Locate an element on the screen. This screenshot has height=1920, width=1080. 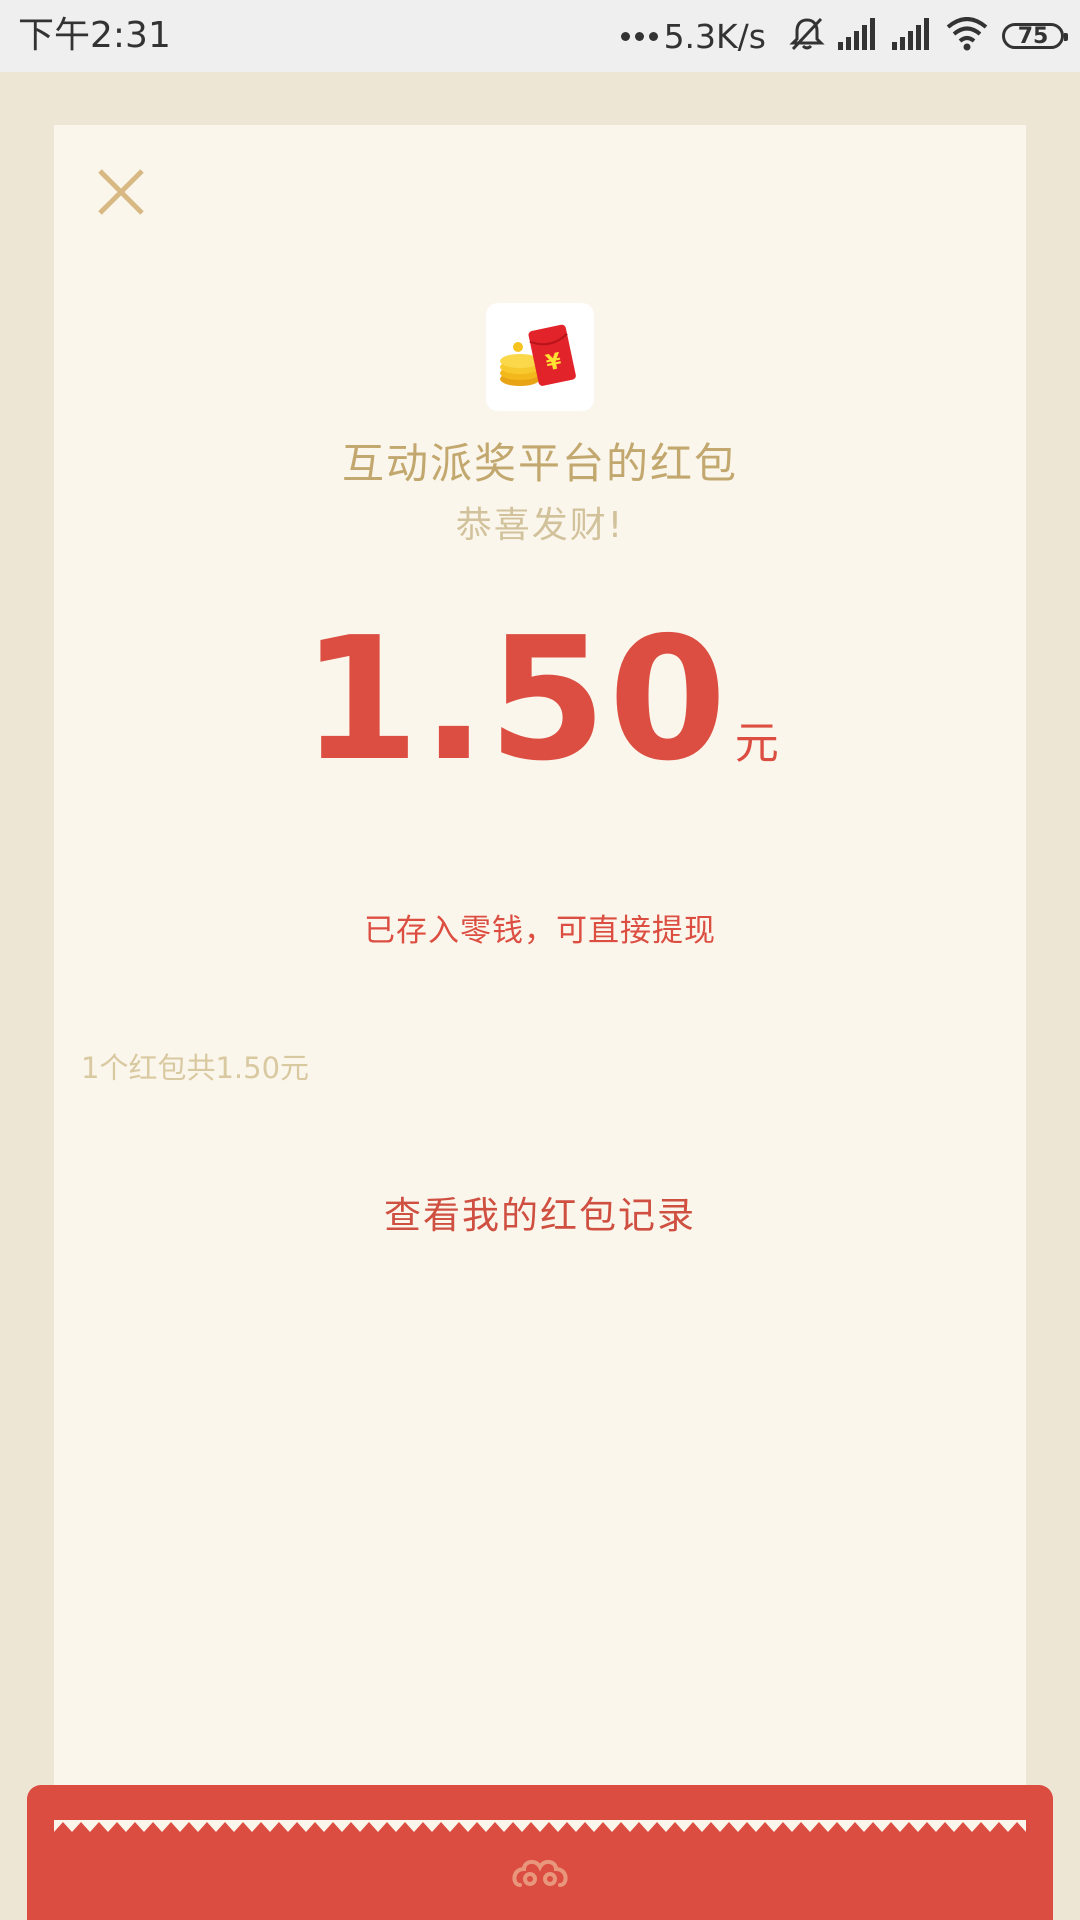
red-envelope-coins-icon: ¥ is located at coordinates (538, 355).